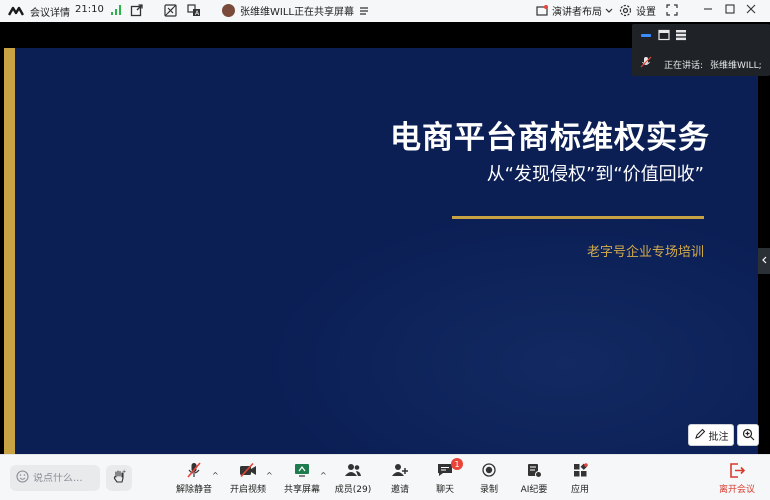  What do you see at coordinates (681, 35) in the screenshot?
I see `list-view-icon` at bounding box center [681, 35].